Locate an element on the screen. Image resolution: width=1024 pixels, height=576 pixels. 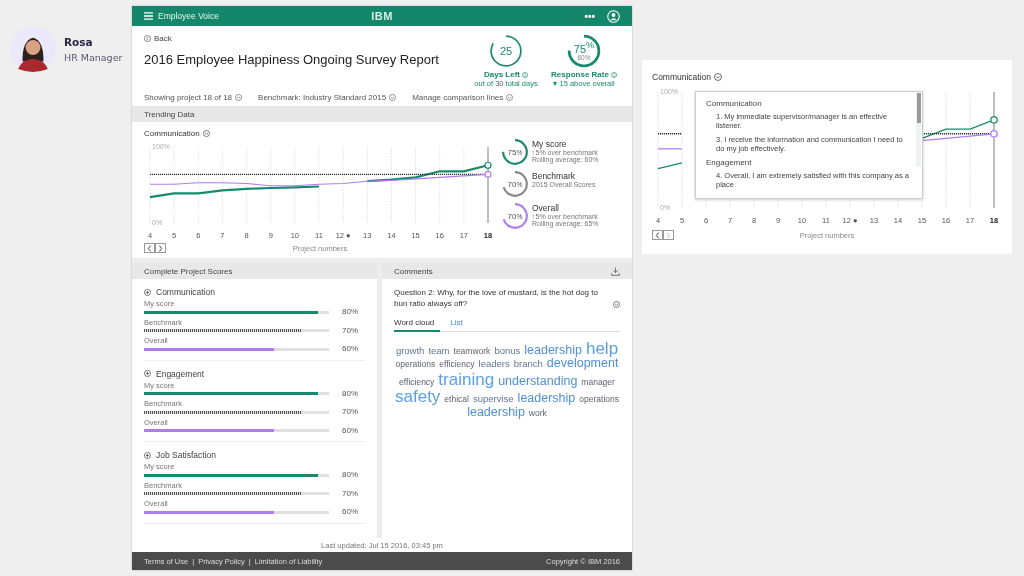
legend-name: Overall is located at coordinates (546, 208).